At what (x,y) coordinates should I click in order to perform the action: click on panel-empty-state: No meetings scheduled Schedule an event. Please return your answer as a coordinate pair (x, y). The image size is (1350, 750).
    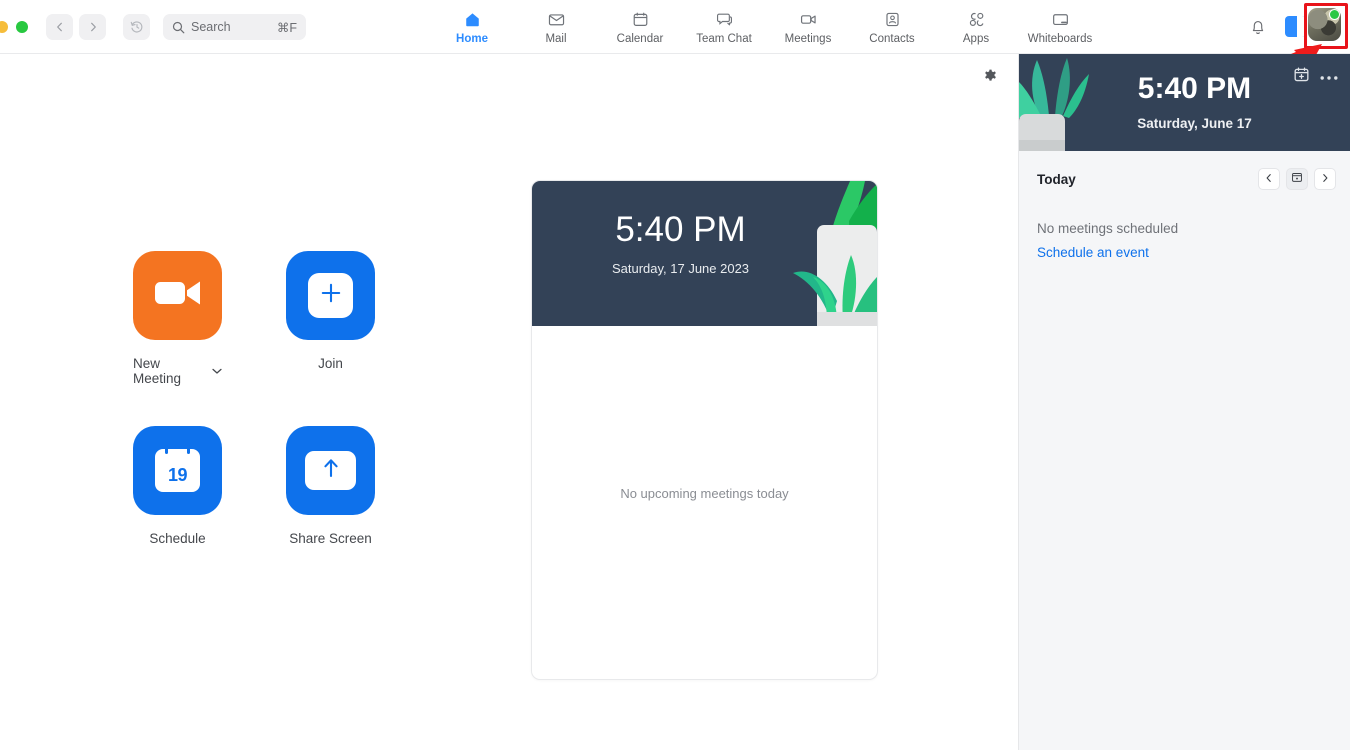
    Looking at the image, I should click on (1184, 233).